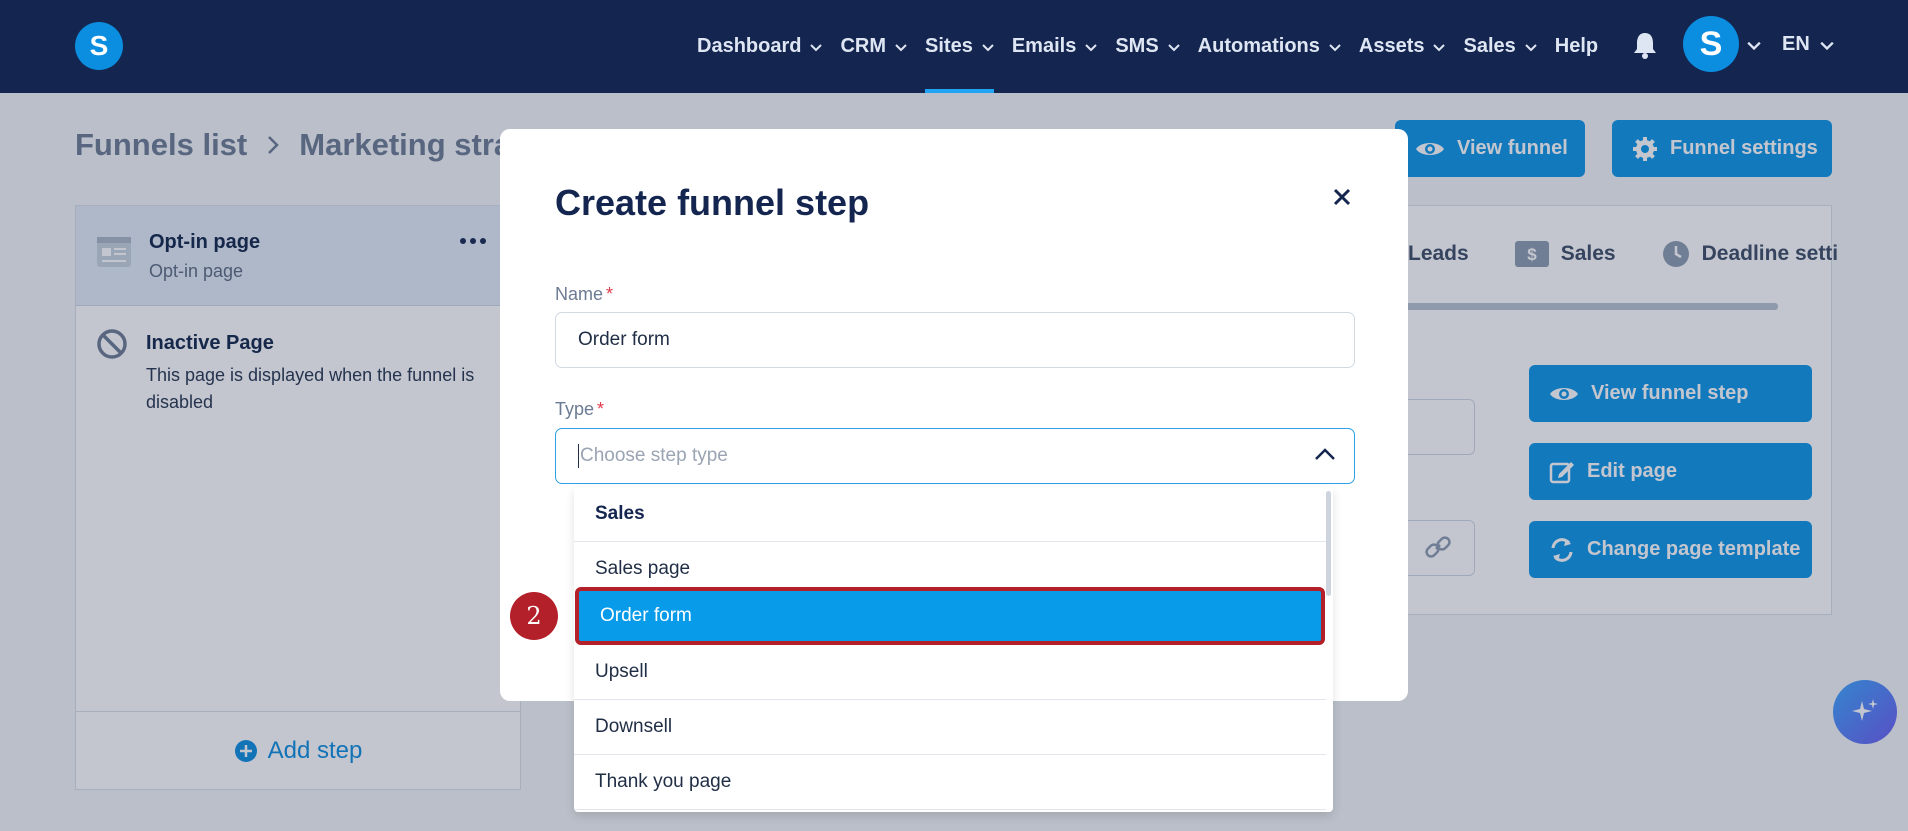  I want to click on avatar: S, so click(1711, 44).